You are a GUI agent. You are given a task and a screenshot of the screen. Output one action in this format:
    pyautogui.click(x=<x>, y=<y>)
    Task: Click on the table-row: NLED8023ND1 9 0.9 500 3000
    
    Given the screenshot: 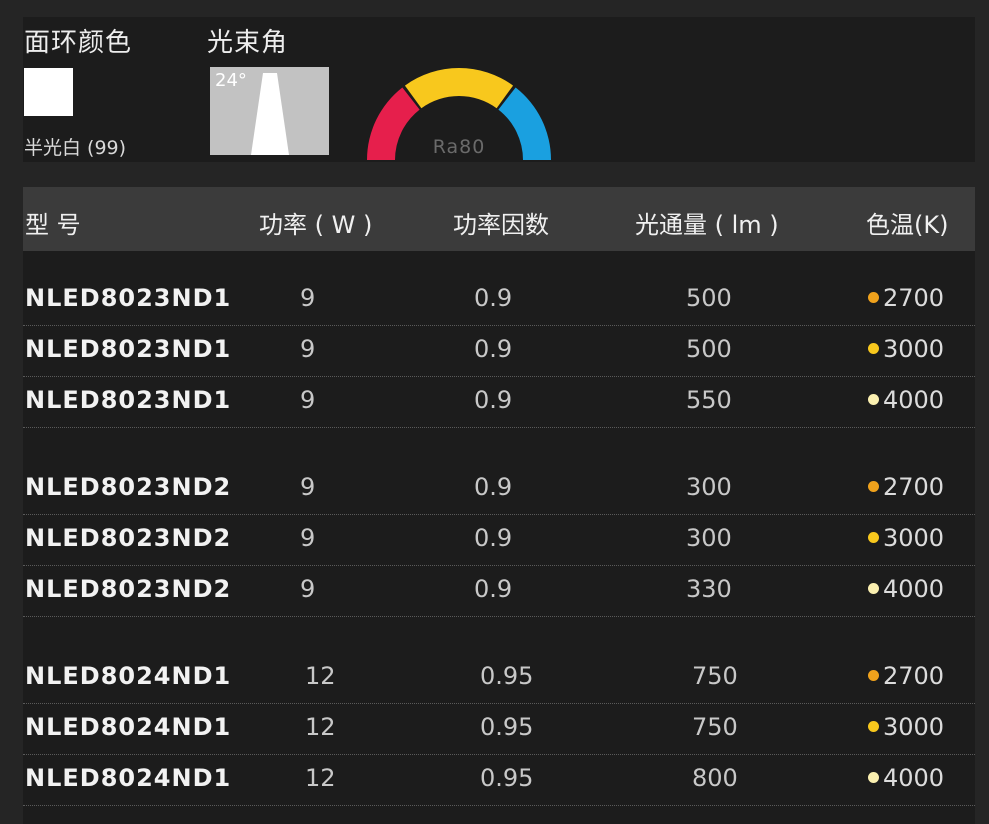 What is the action you would take?
    pyautogui.click(x=499, y=351)
    